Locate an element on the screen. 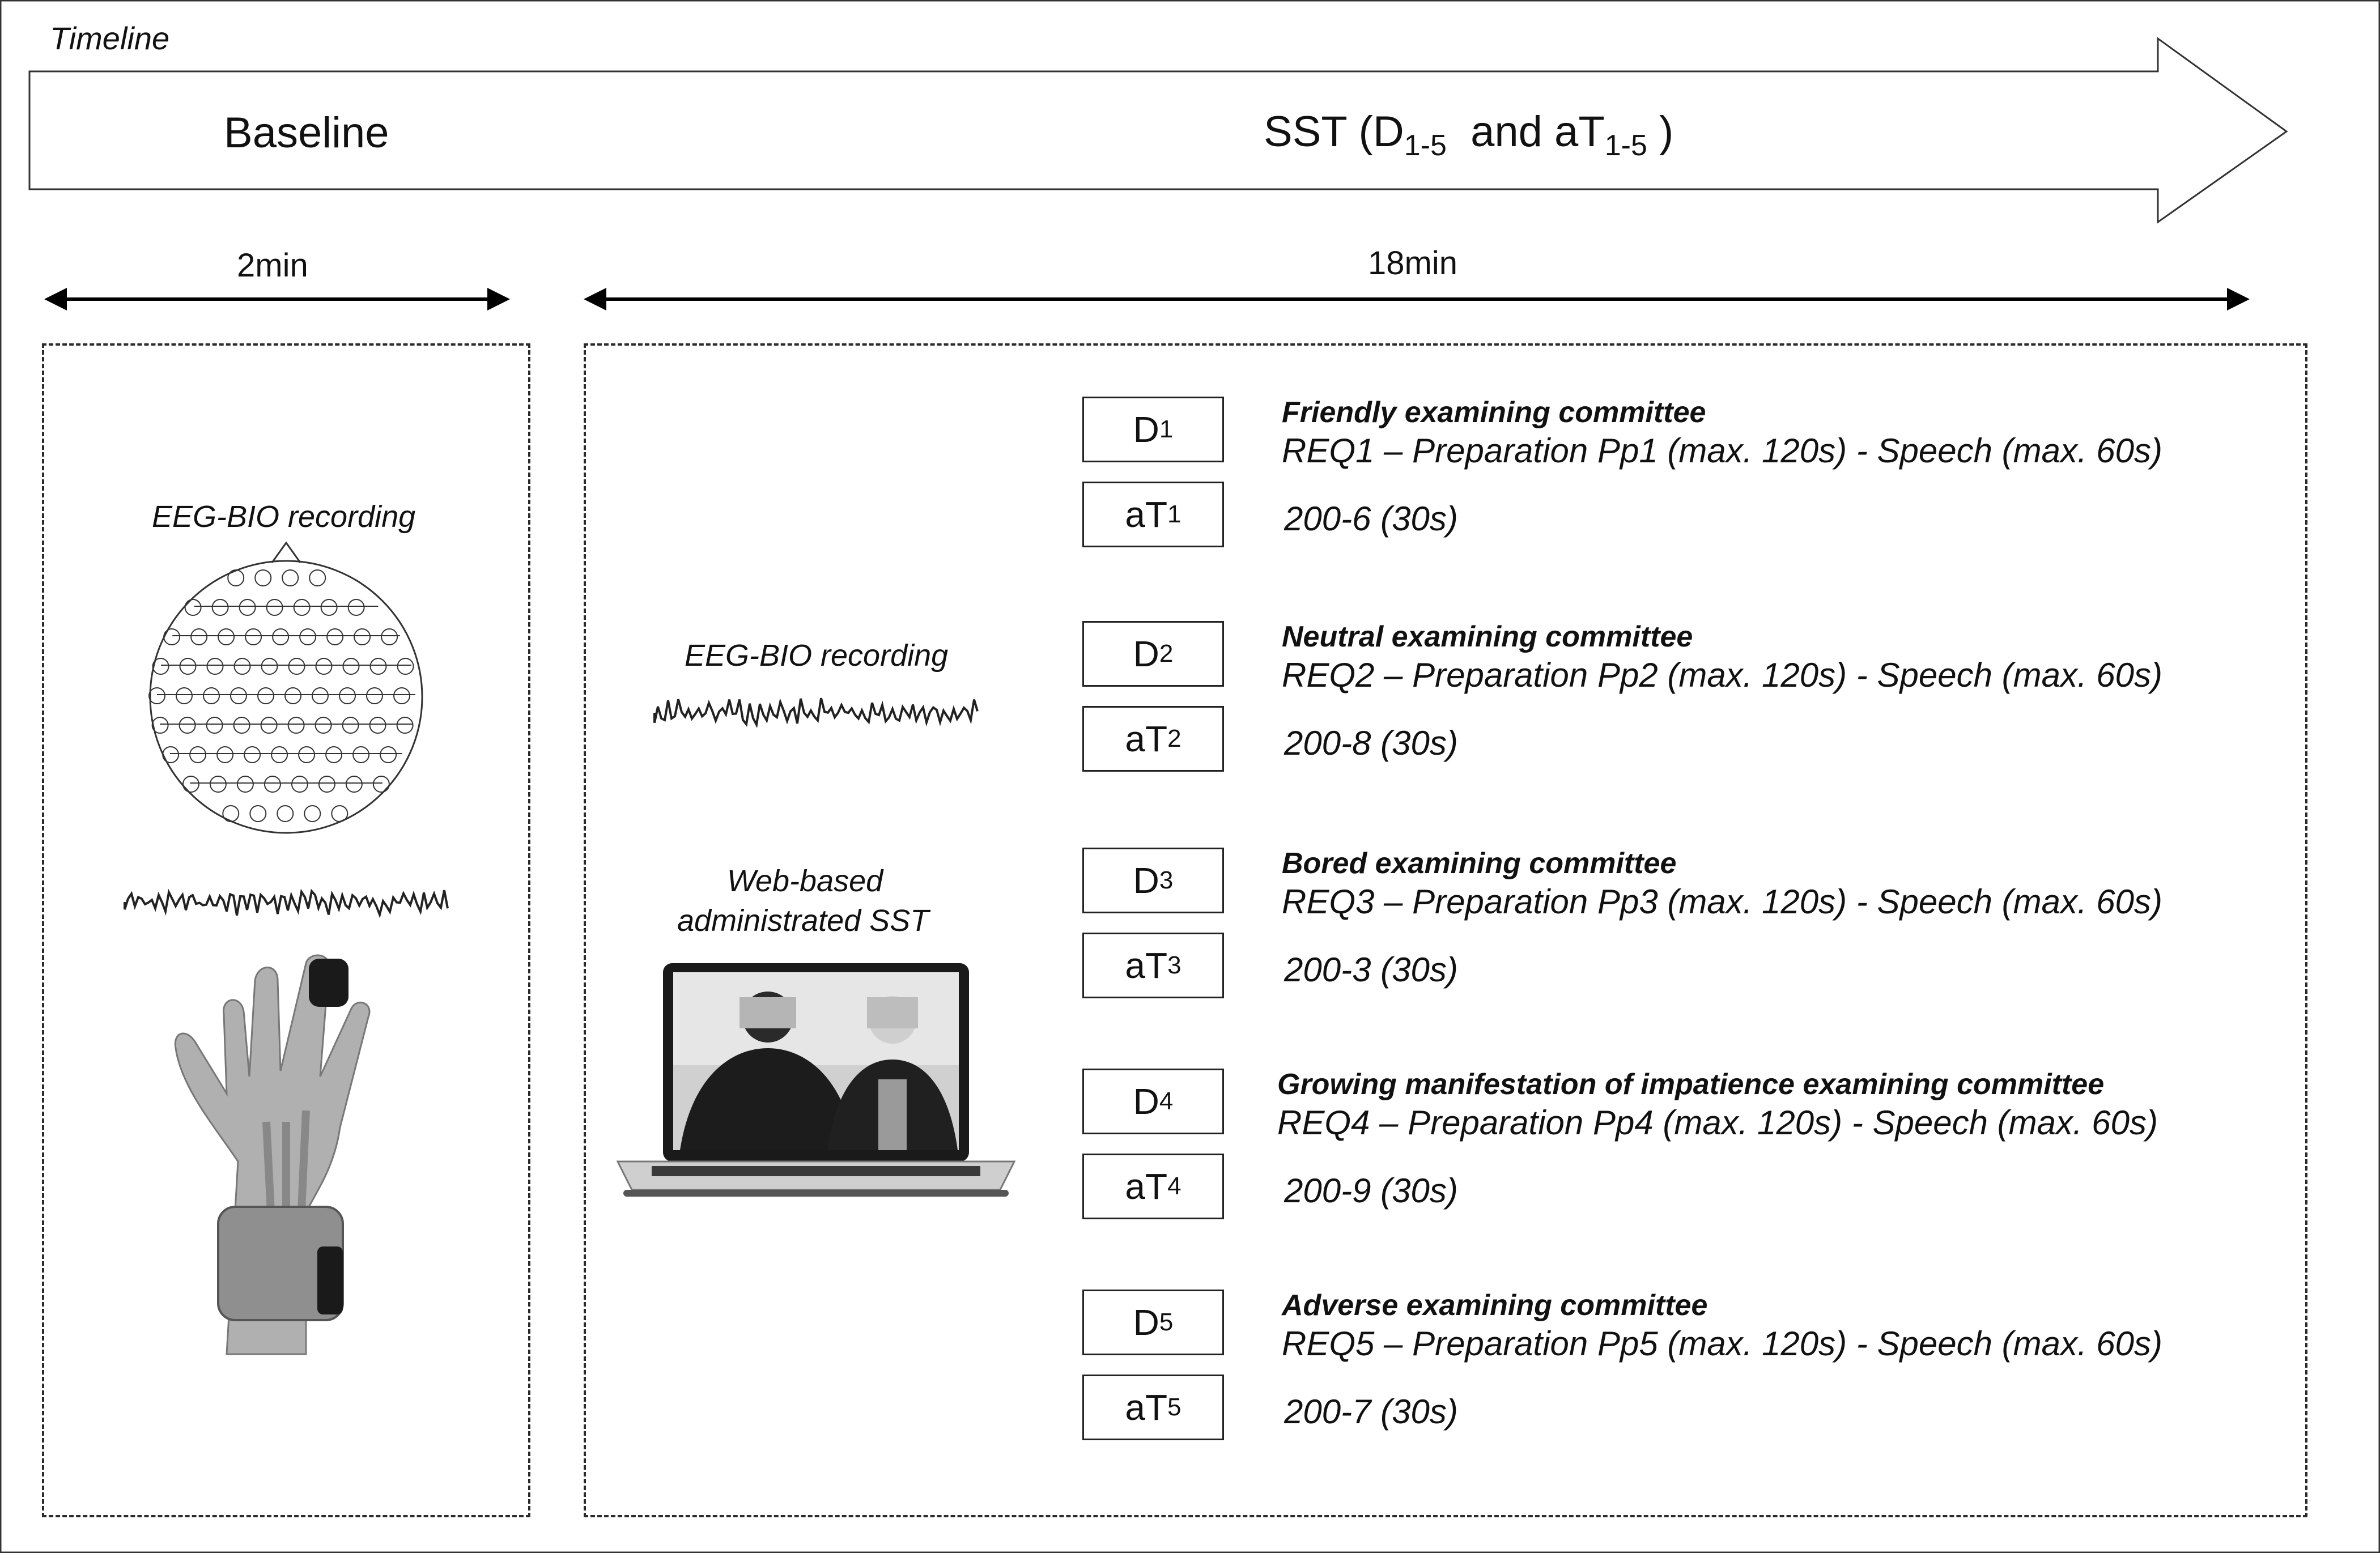 This screenshot has width=2380, height=1553. committee-label: Neutral examining committee is located at coordinates (1487, 636).